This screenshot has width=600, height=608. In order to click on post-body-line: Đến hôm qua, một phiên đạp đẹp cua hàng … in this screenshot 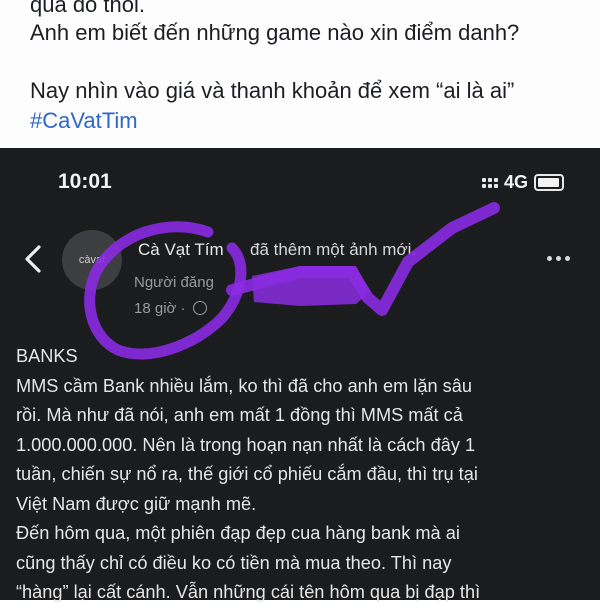, I will do `click(238, 533)`.